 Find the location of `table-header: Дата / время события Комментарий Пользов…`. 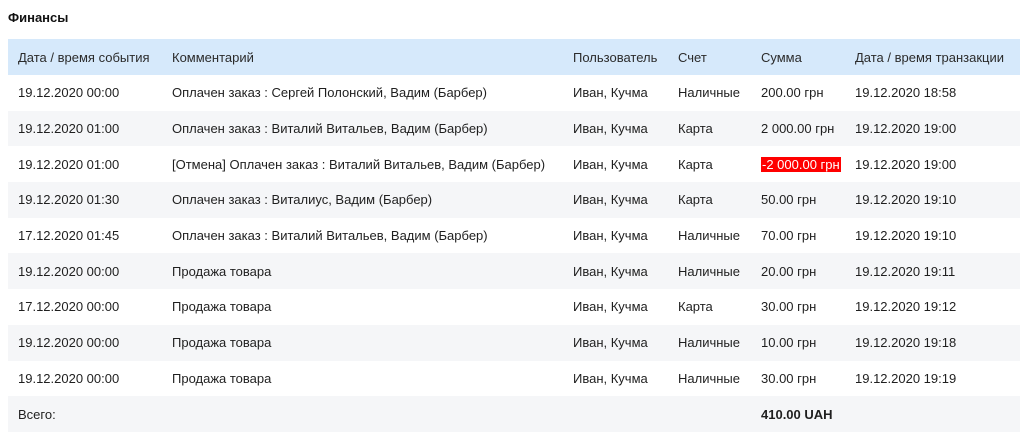

table-header: Дата / время события Комментарий Пользов… is located at coordinates (514, 57).